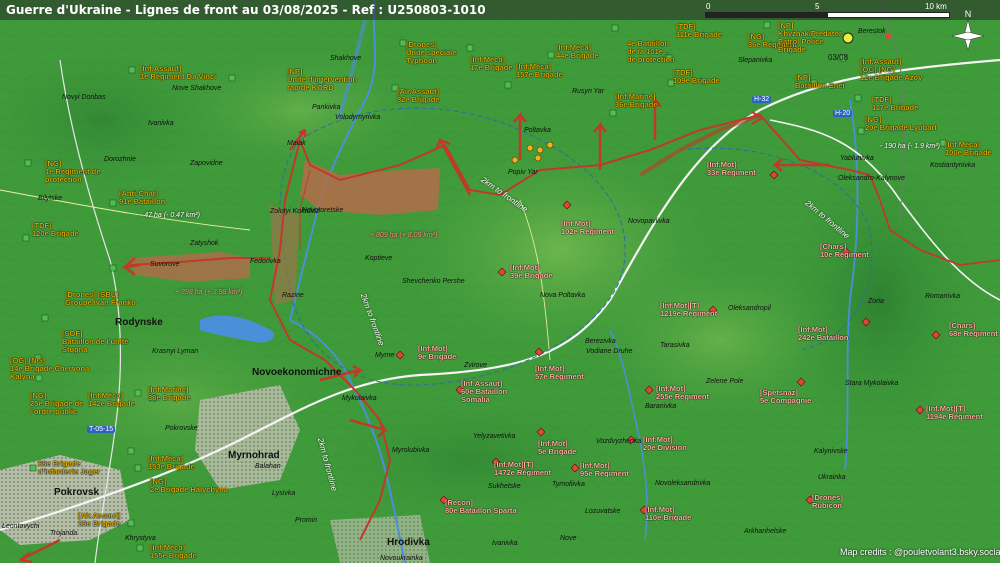 The width and height of the screenshot is (1000, 563). Describe the element at coordinates (665, 443) in the screenshot. I see `unit-label-ru: [Inf.Mot] 20e Division` at that location.